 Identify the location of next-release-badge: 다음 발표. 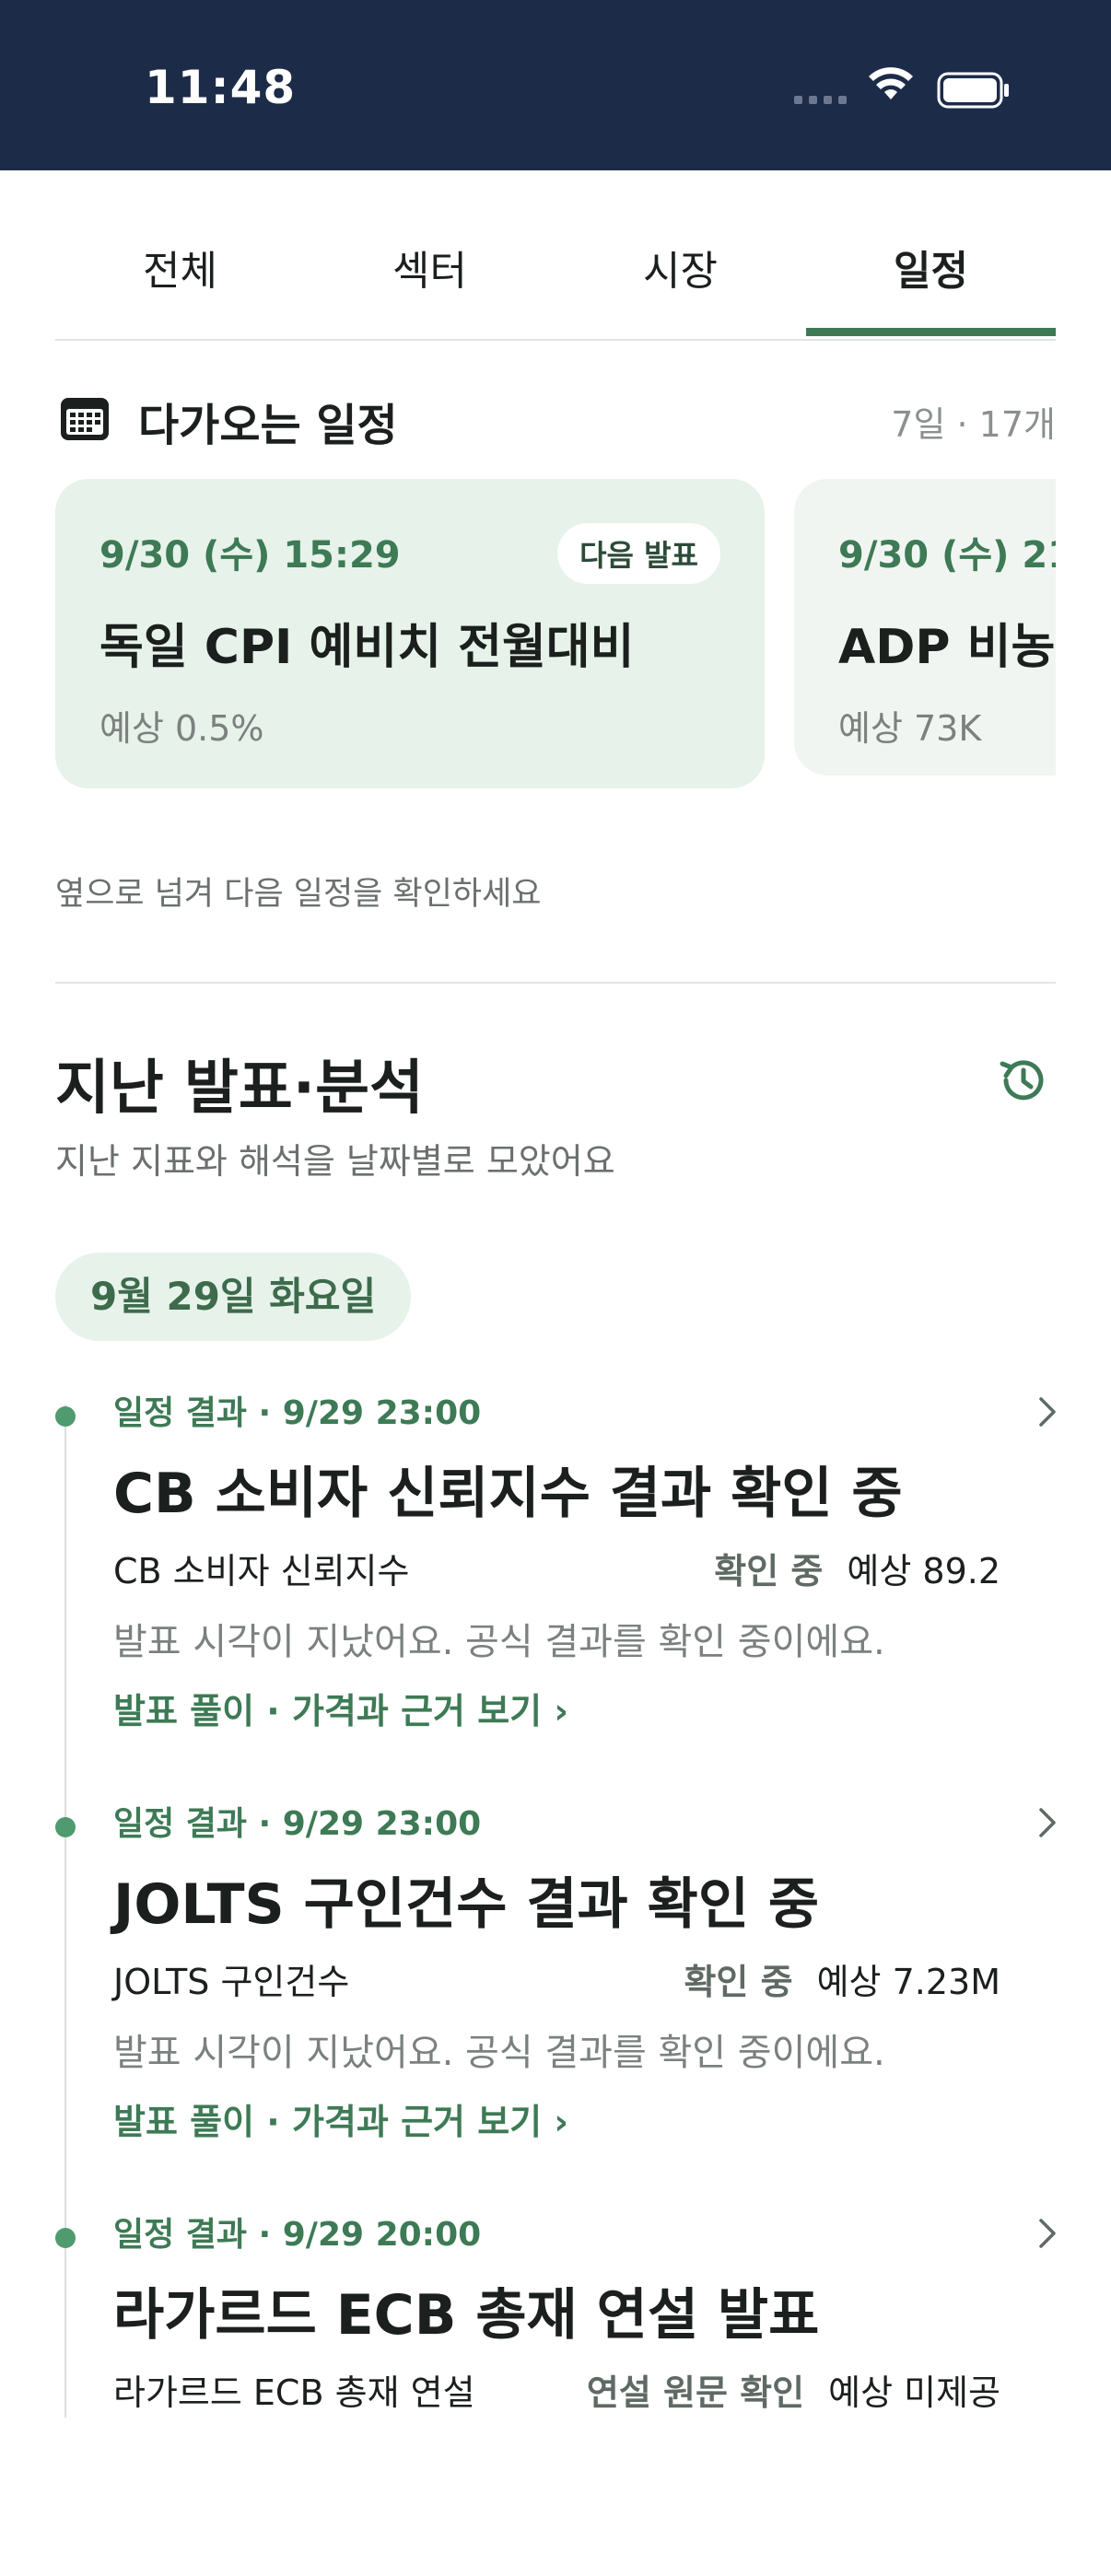
(638, 553).